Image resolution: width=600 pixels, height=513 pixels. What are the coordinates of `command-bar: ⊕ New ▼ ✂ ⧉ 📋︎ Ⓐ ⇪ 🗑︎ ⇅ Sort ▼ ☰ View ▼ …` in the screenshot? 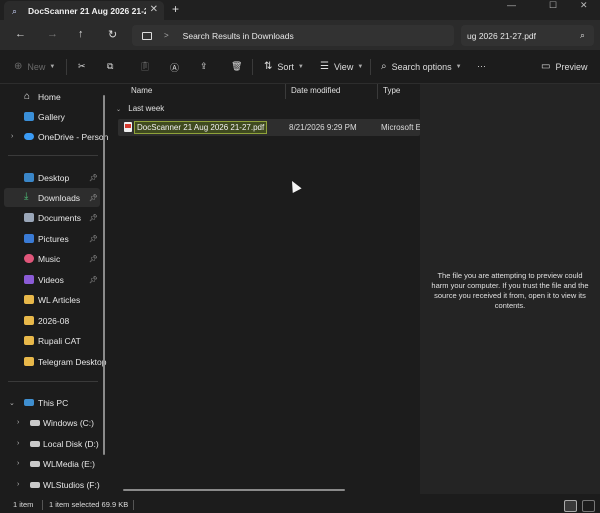 It's located at (300, 67).